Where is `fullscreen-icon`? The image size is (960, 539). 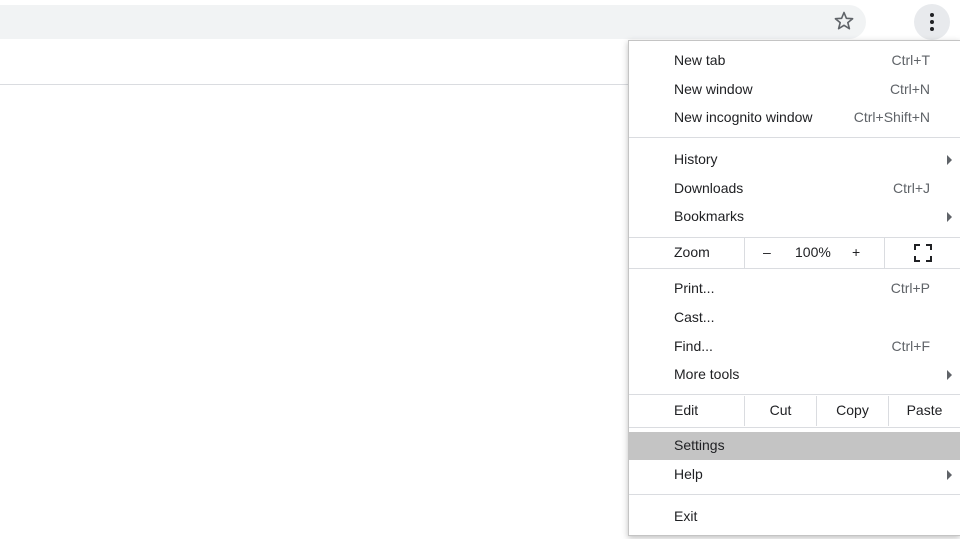
fullscreen-icon is located at coordinates (923, 253).